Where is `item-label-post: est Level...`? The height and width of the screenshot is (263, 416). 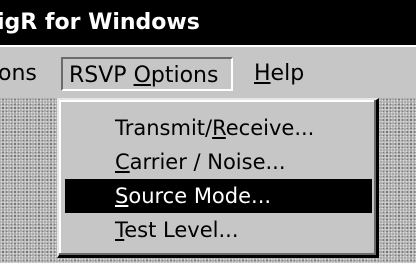 item-label-post: est Level... is located at coordinates (181, 230).